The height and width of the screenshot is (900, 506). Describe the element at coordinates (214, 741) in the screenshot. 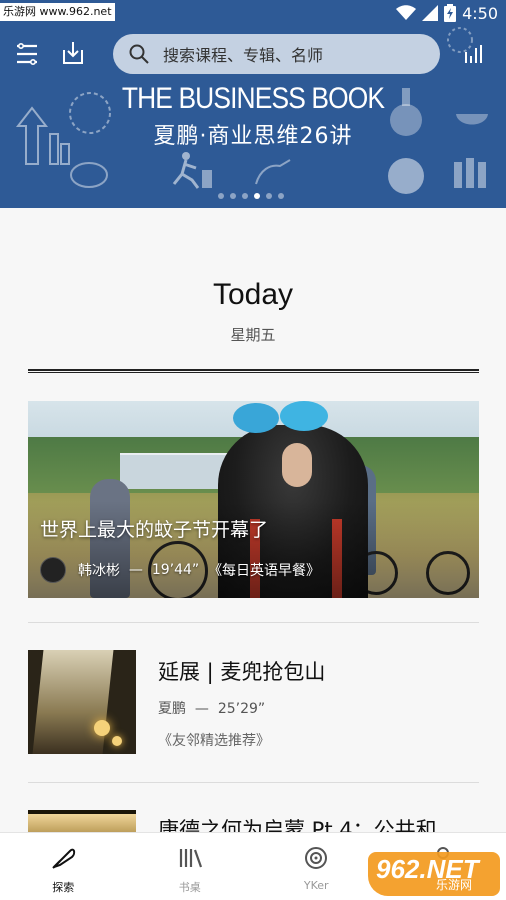

I see `list-item-album: 《友邻精选推荐》` at that location.